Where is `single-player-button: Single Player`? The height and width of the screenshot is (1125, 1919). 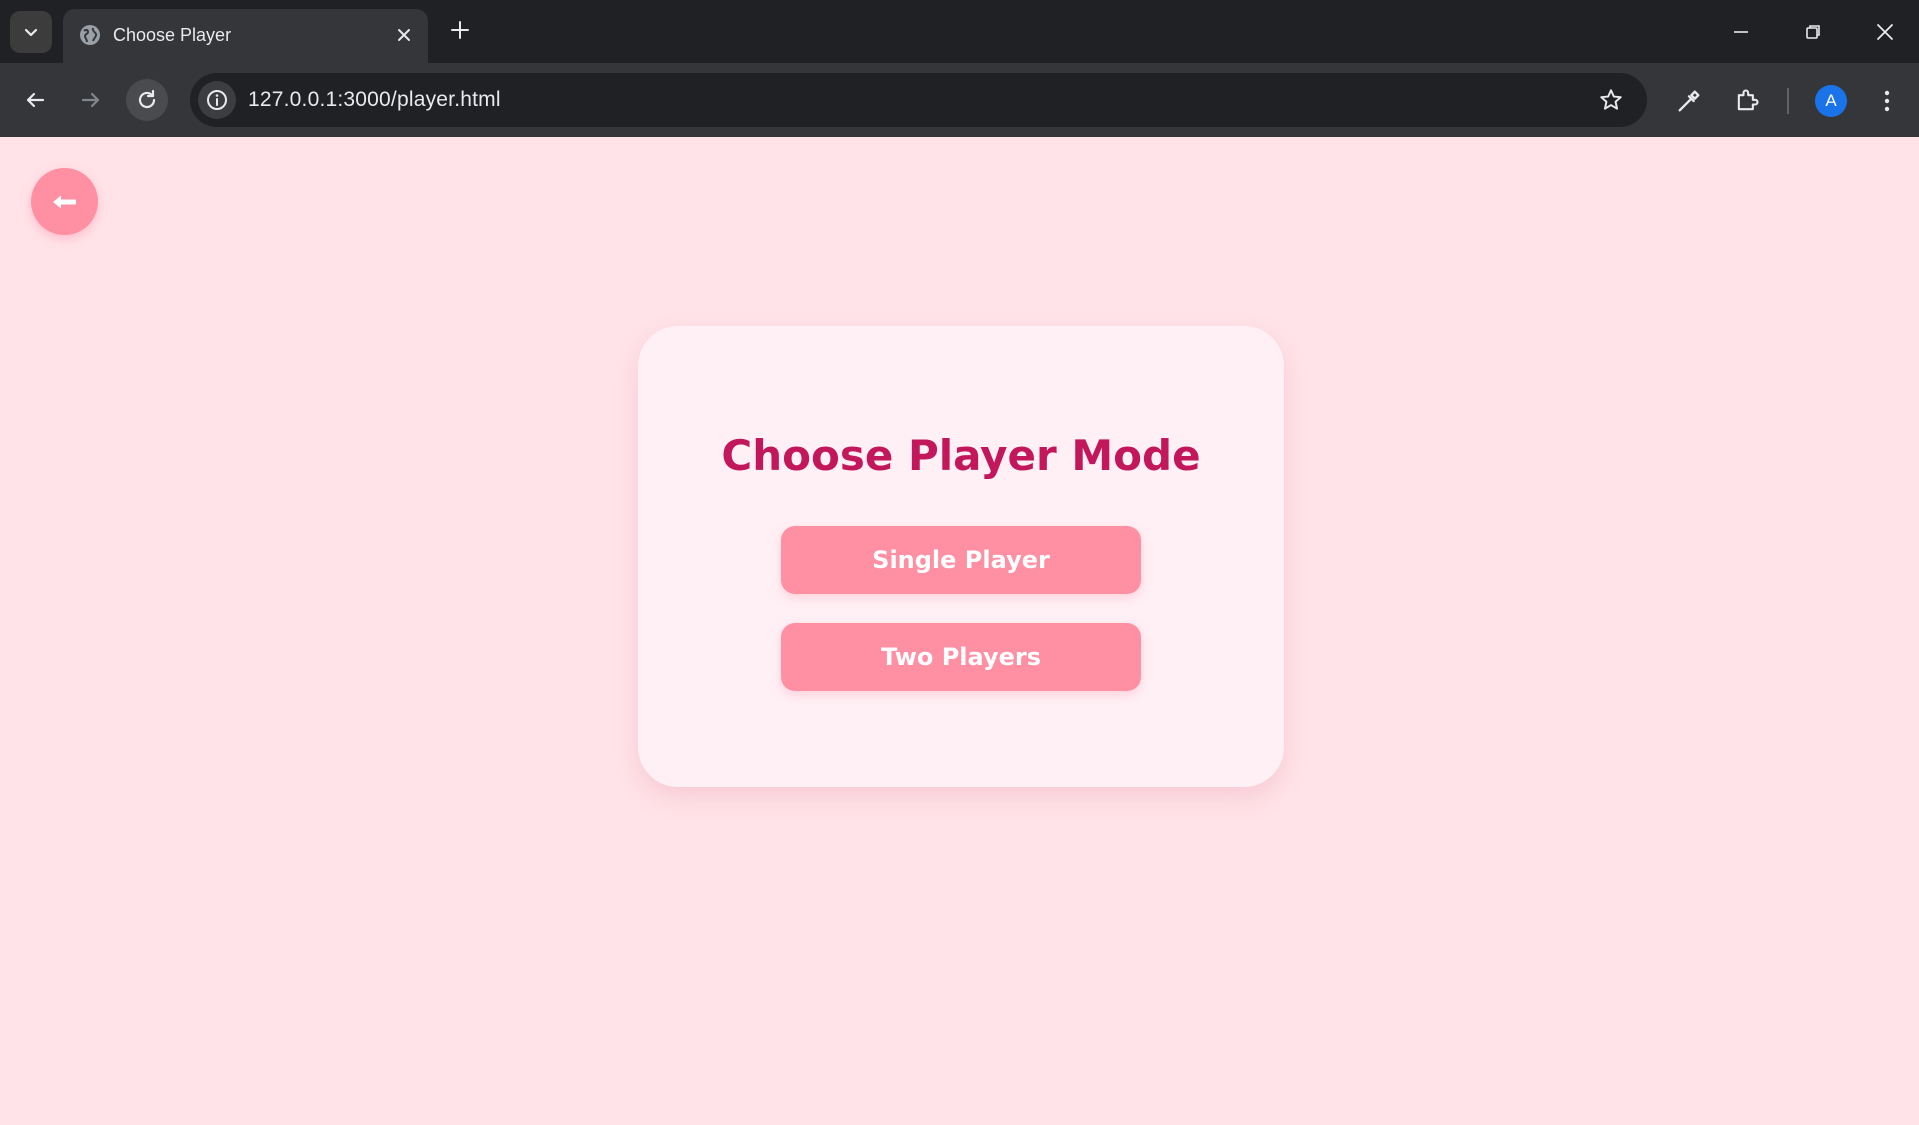 single-player-button: Single Player is located at coordinates (961, 560).